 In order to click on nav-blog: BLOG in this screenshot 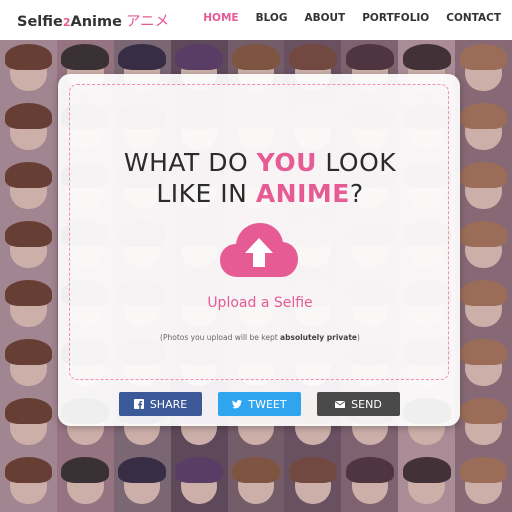, I will do `click(272, 18)`.